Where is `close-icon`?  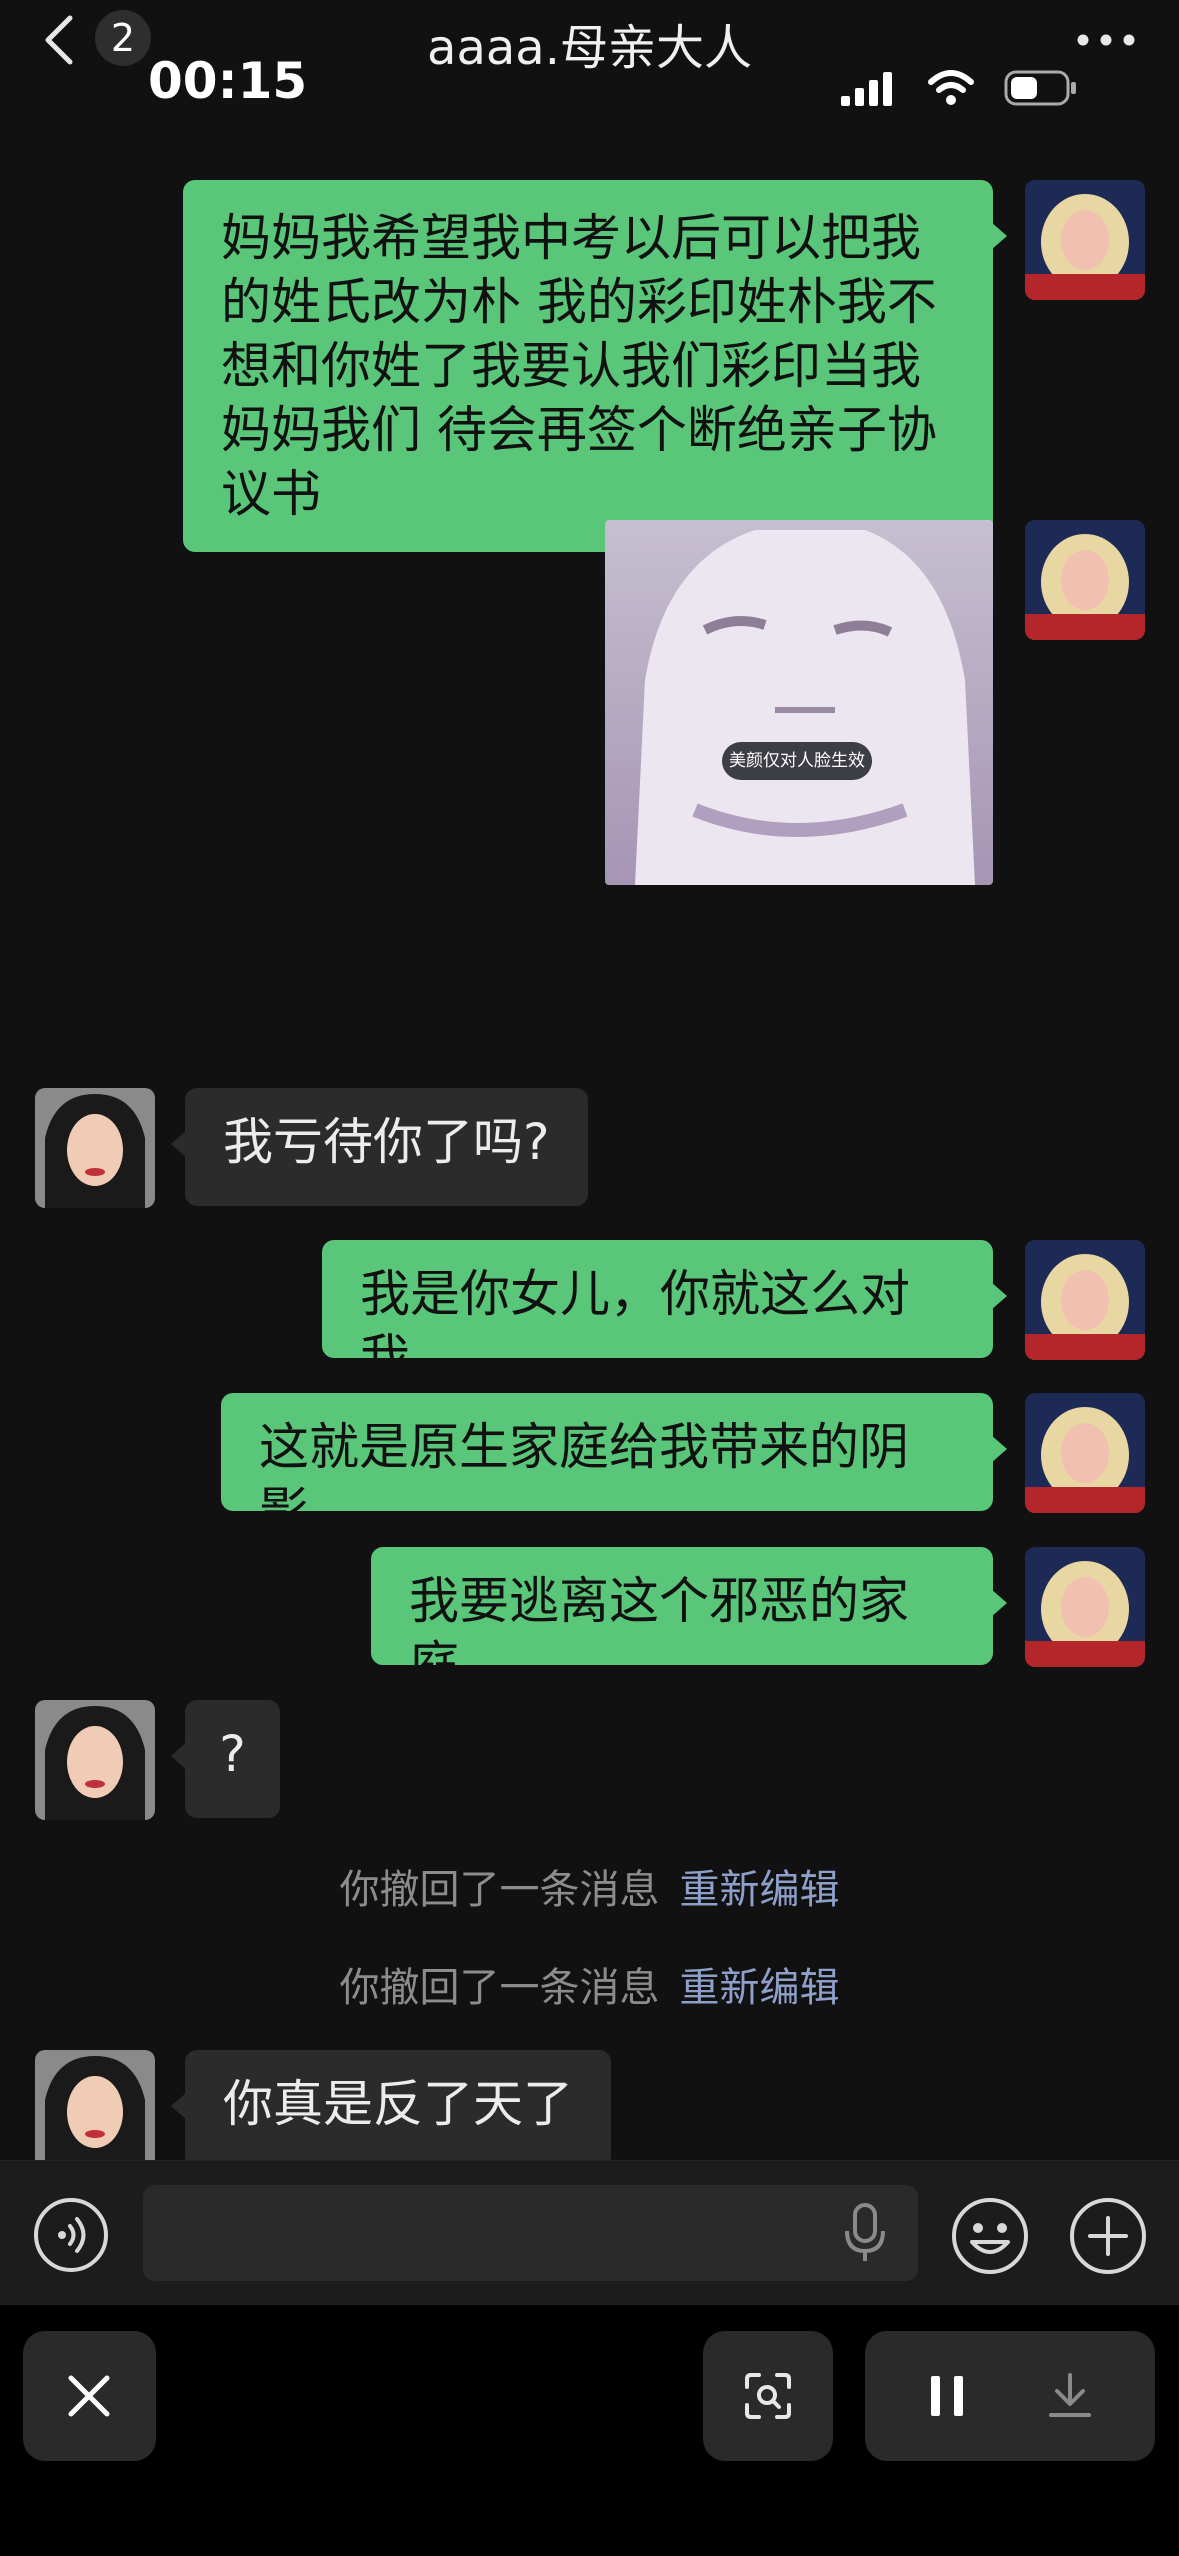 close-icon is located at coordinates (89, 2396).